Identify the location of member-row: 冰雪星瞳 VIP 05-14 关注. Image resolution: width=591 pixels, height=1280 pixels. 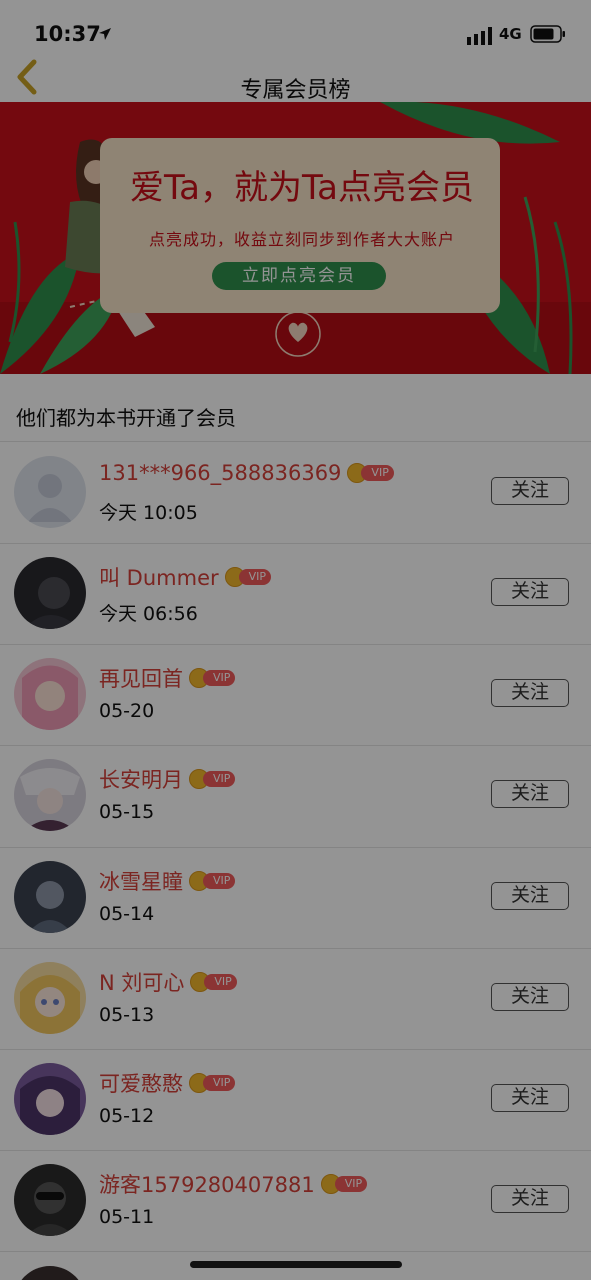
(295, 897).